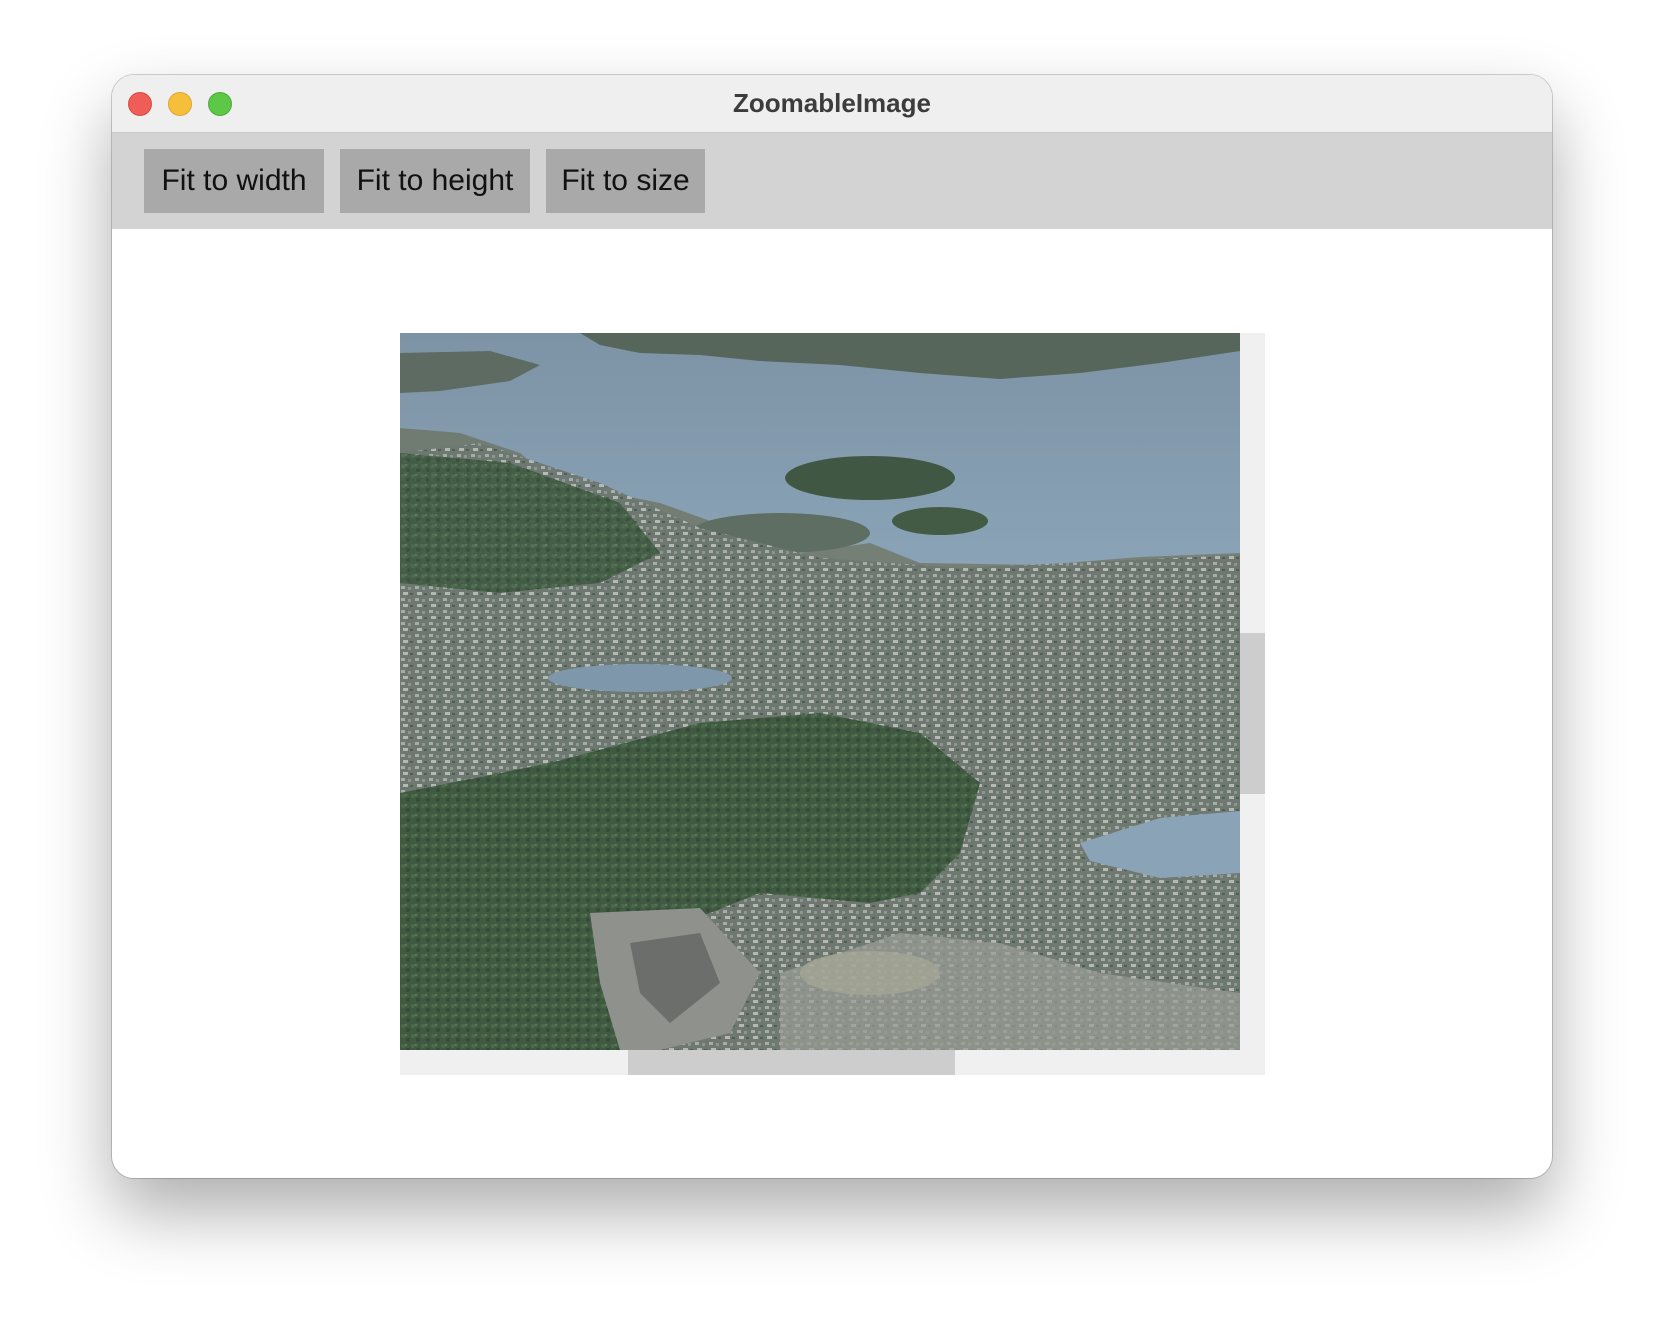  What do you see at coordinates (832, 181) in the screenshot?
I see `toolbar: Fit to width Fit to height Fit to size` at bounding box center [832, 181].